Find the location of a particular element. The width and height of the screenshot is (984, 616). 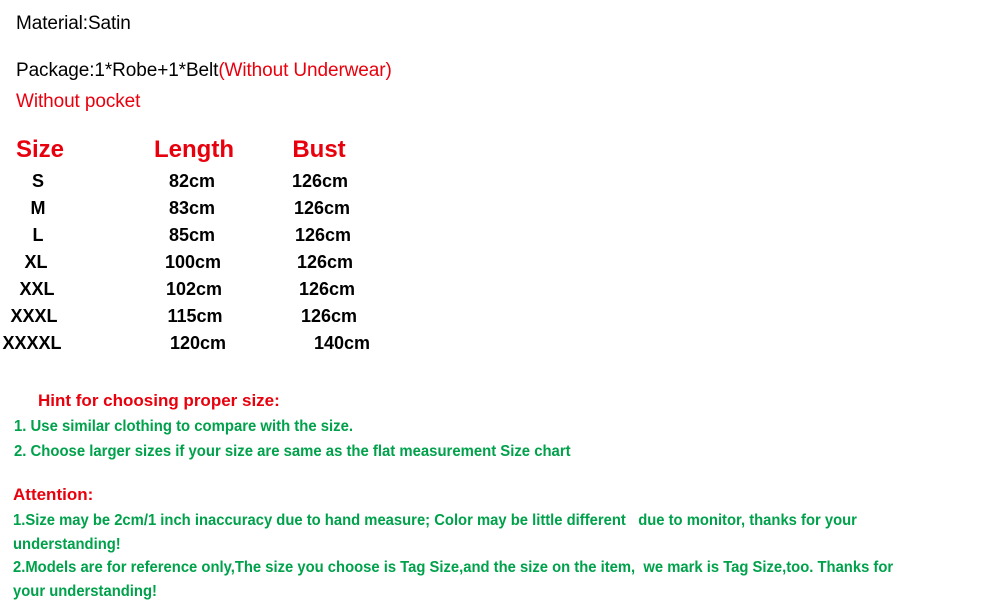

table-header-row: Size Length Bust is located at coordinates (210, 153).